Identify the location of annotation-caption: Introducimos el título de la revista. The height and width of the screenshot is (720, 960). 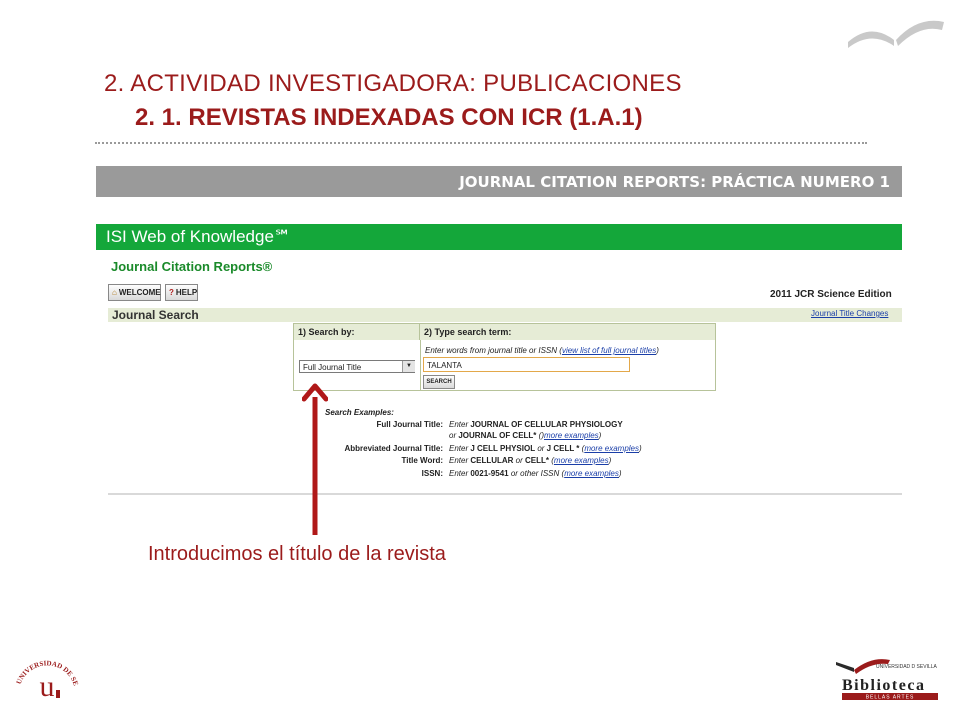
(297, 554).